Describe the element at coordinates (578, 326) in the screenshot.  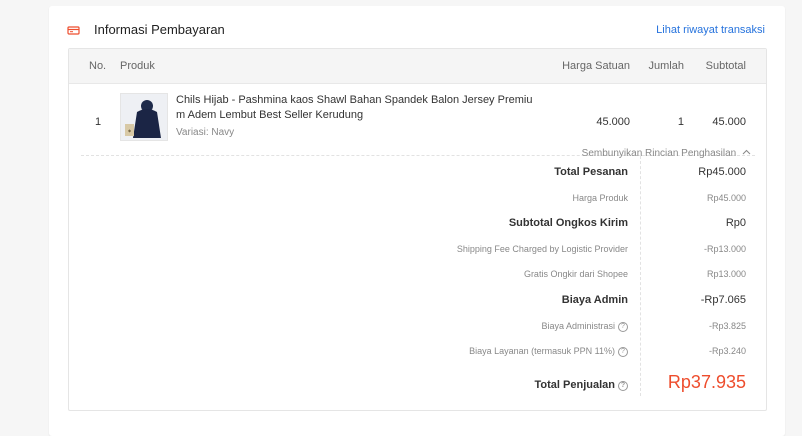
I see `summary-label: Biaya Administrasi` at that location.